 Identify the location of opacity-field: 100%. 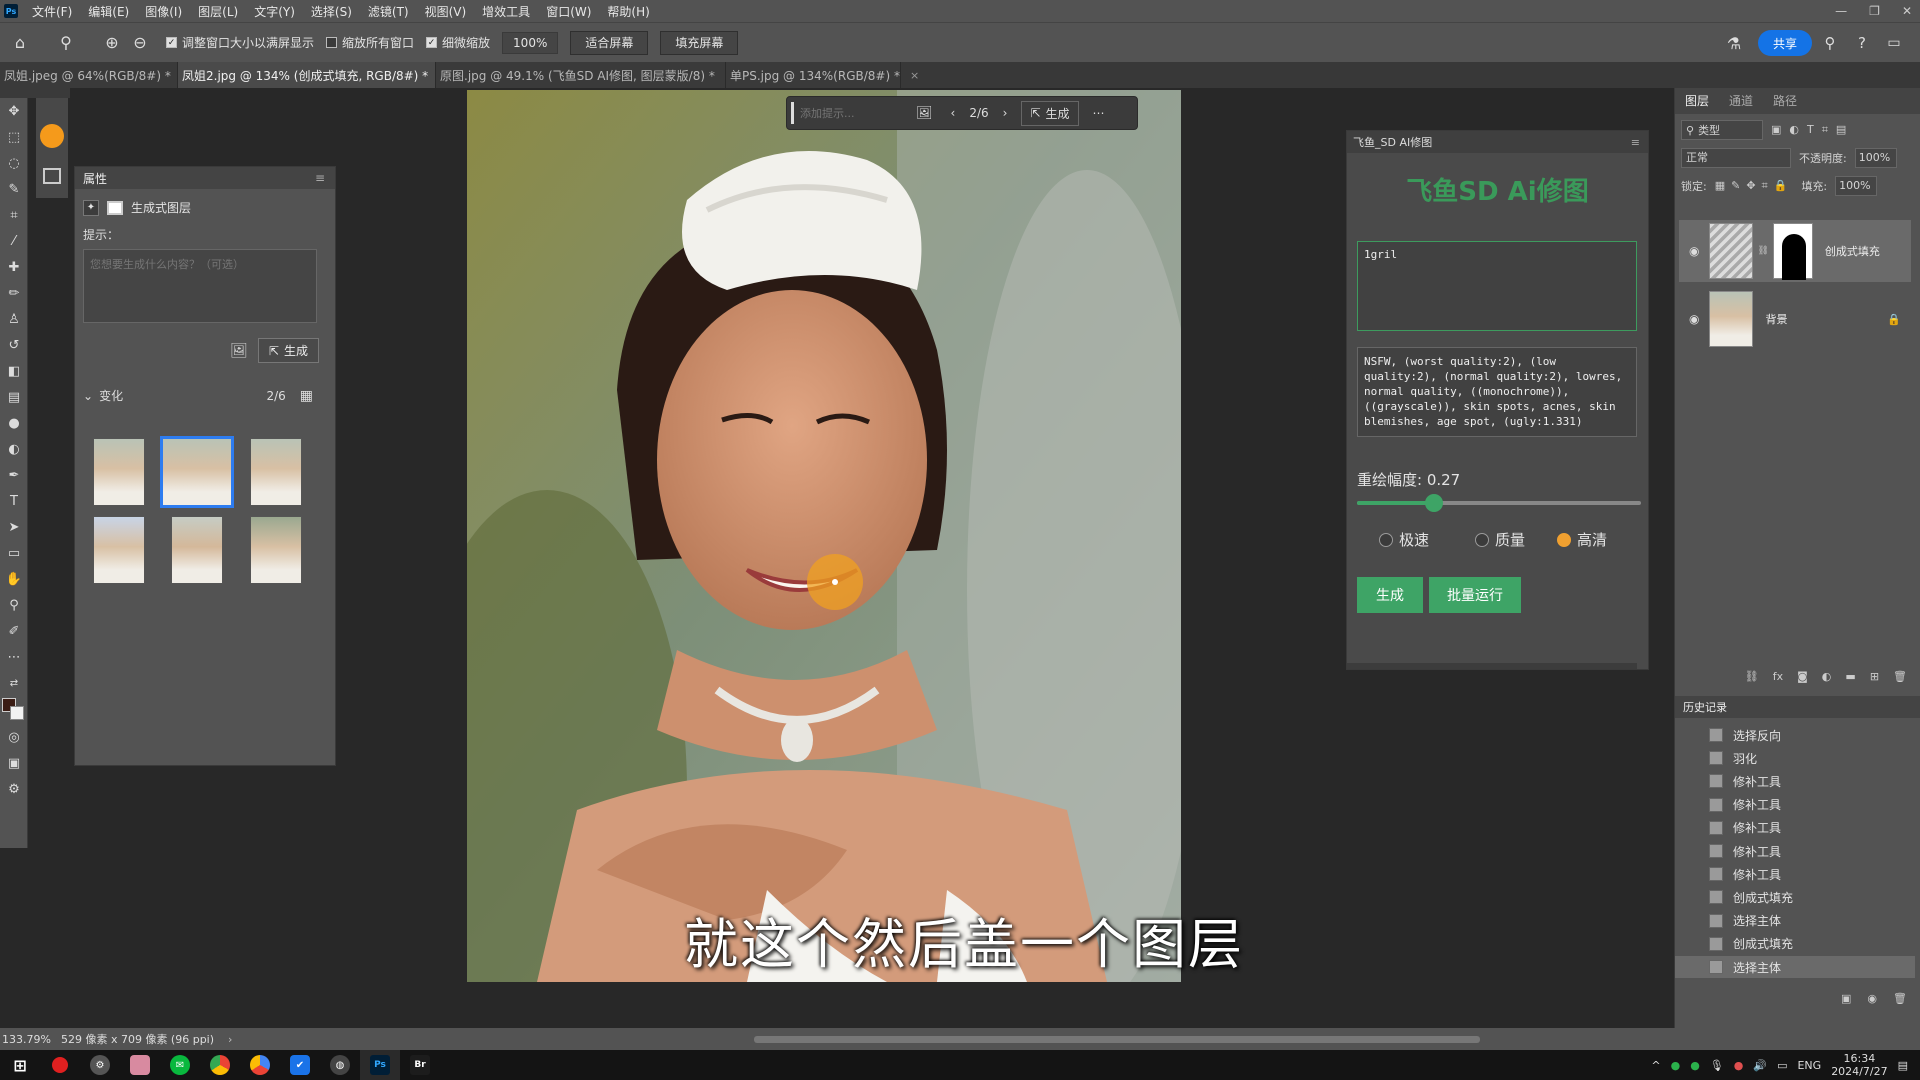
(1875, 158).